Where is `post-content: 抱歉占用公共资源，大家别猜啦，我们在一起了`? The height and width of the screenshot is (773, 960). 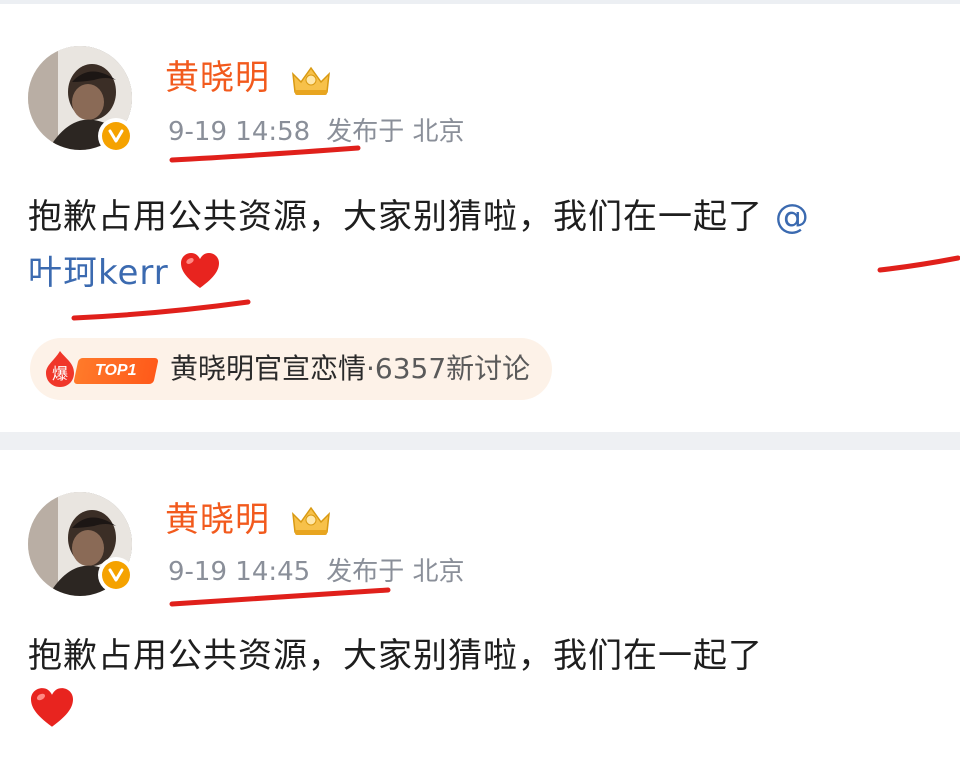 post-content: 抱歉占用公共资源，大家别猜啦，我们在一起了 is located at coordinates (483, 687).